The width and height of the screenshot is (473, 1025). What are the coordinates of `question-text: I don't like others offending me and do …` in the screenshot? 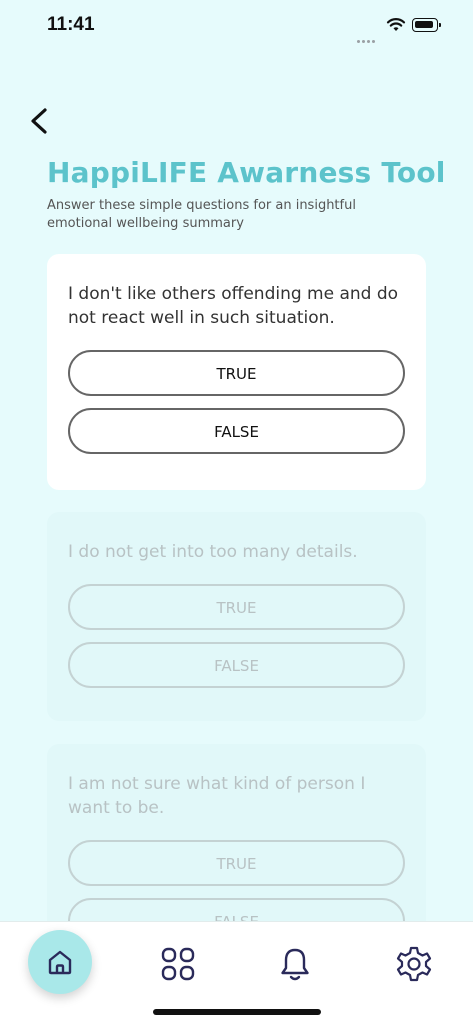 It's located at (233, 306).